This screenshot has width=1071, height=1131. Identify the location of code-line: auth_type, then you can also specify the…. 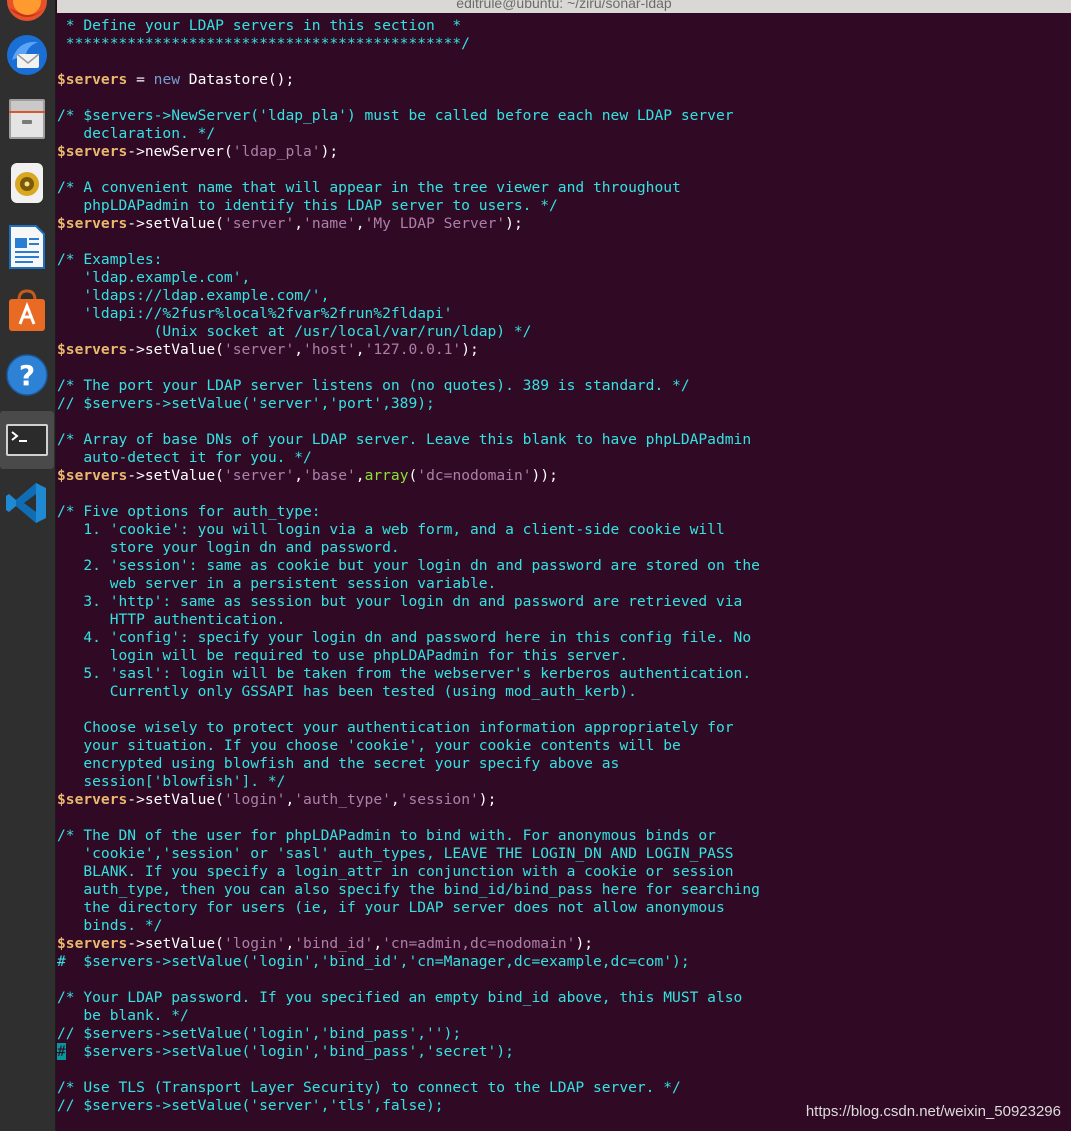
(408, 889).